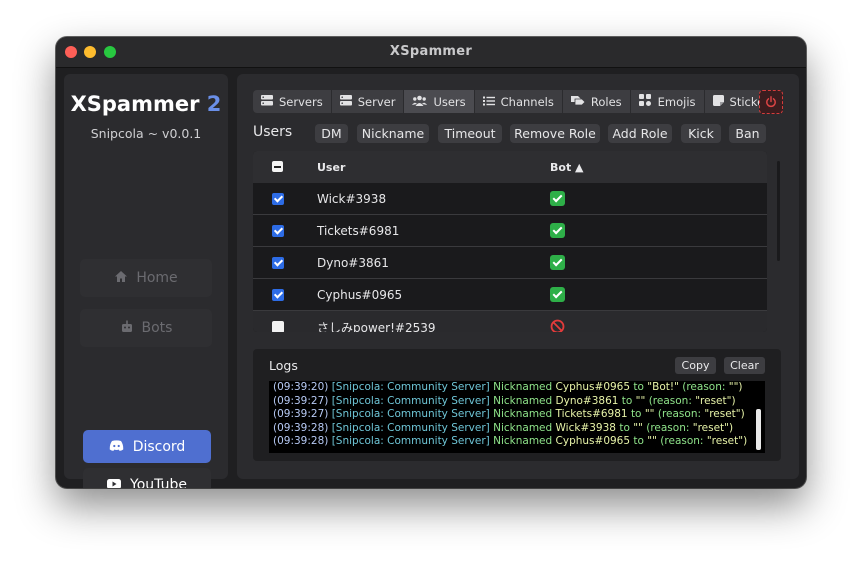 The height and width of the screenshot is (562, 862). Describe the element at coordinates (557, 325) in the screenshot. I see `no-entry-icon` at that location.